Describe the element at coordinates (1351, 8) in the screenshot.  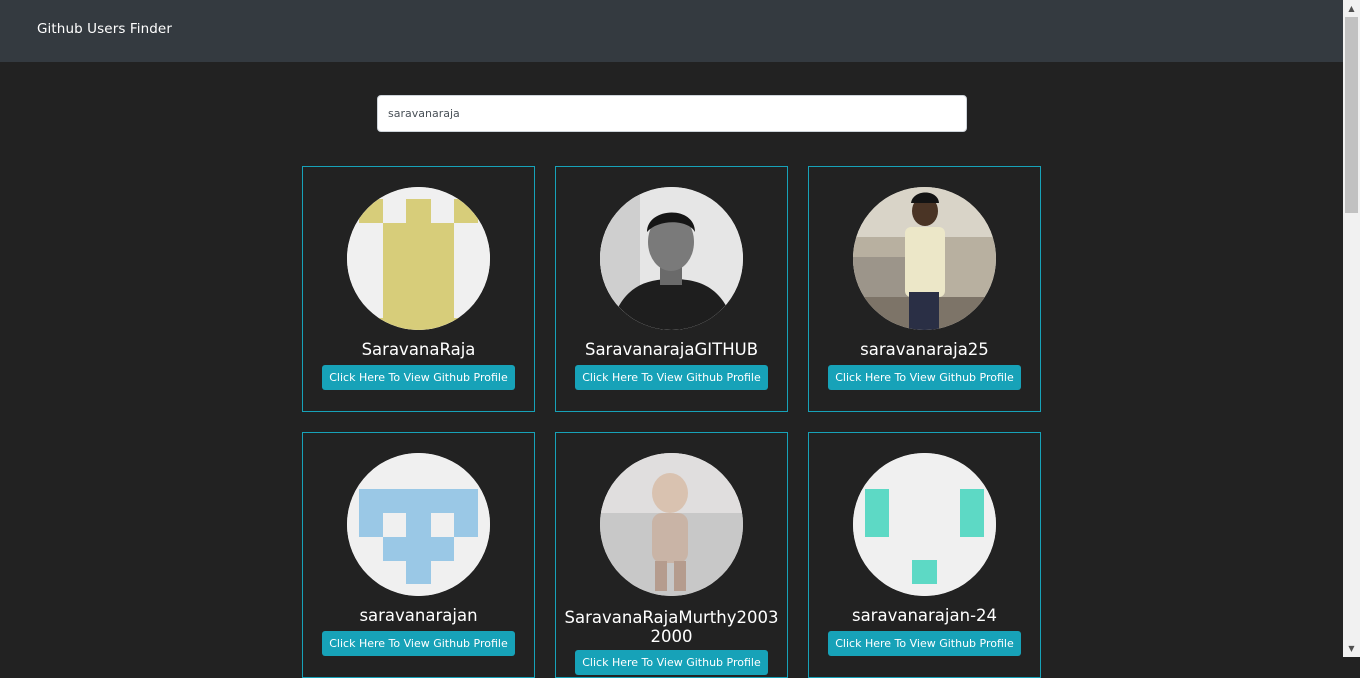
I see `scroll-up-arrow-icon: ▲` at that location.